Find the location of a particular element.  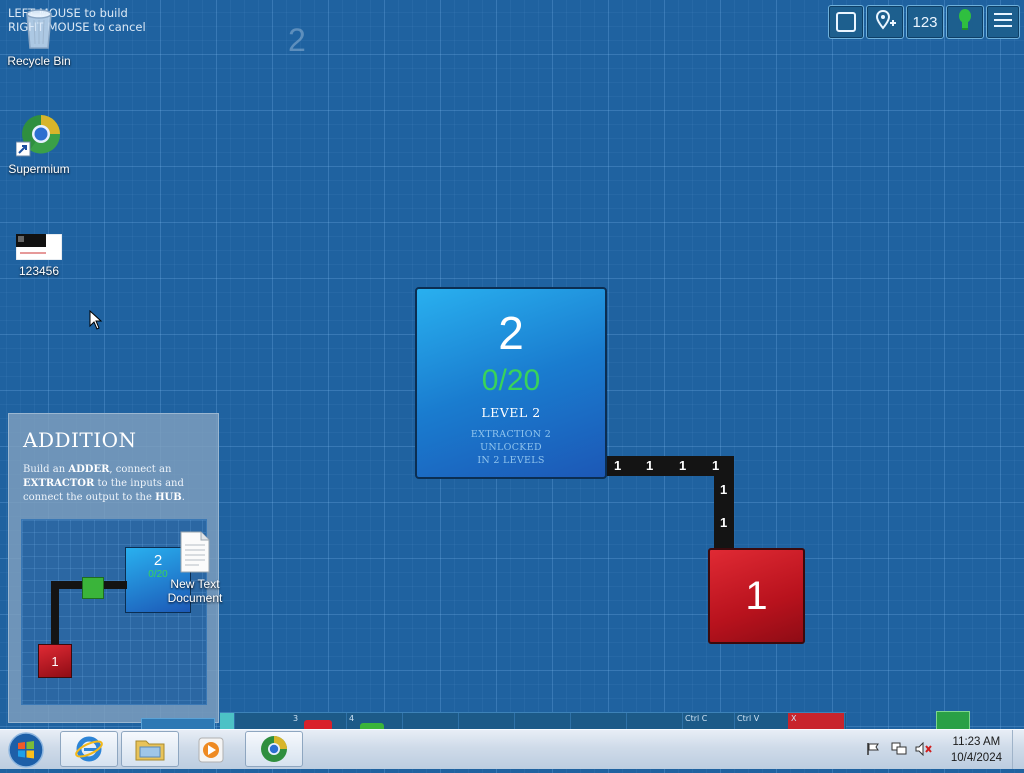

start-button is located at coordinates (26, 750).